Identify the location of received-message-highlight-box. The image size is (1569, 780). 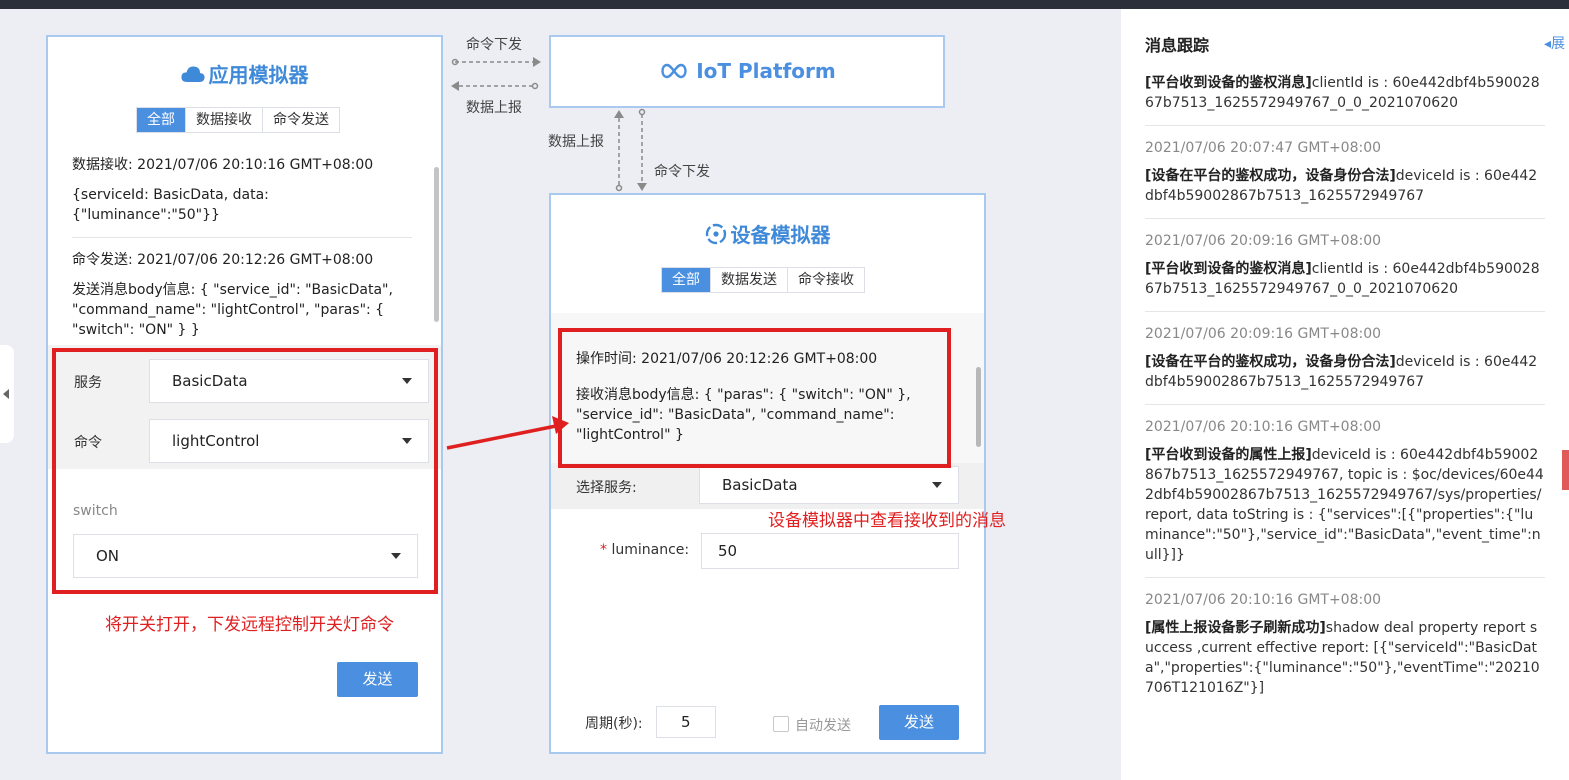
(754, 398).